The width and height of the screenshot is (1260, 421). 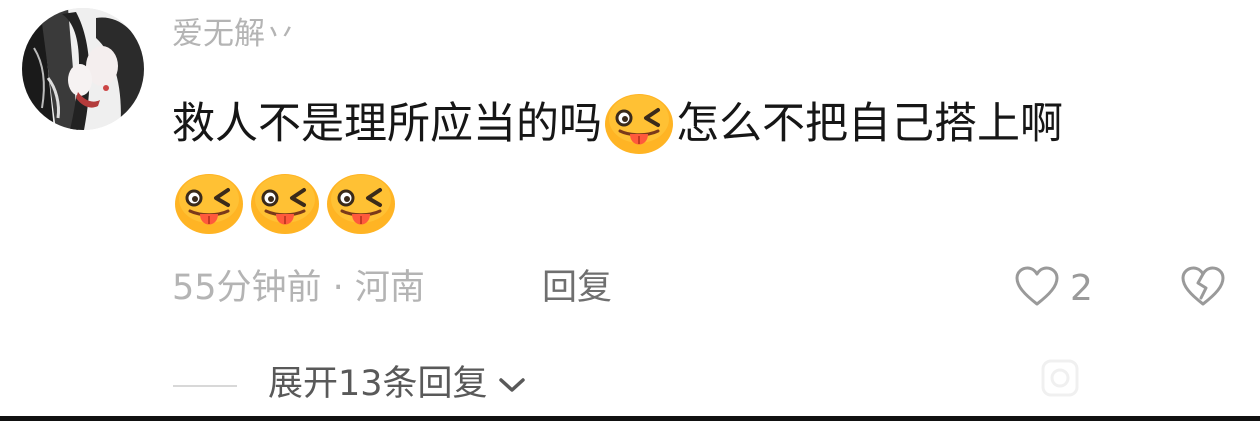 I want to click on comment-text-part1: 救人不是理所应当的吗, so click(x=387, y=124).